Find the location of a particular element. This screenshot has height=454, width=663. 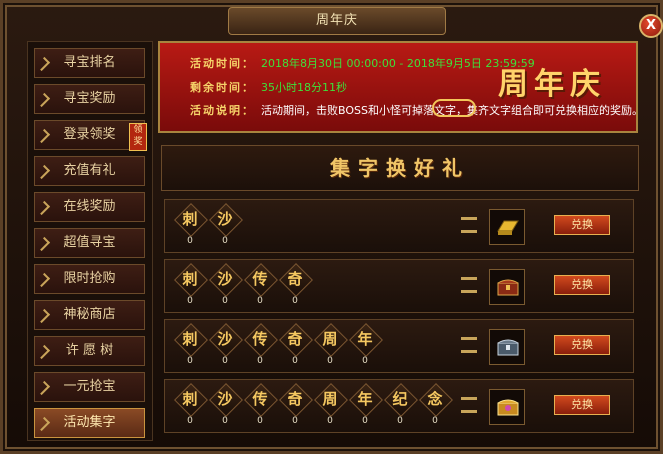

reward-badge: 领奖 is located at coordinates (138, 137).